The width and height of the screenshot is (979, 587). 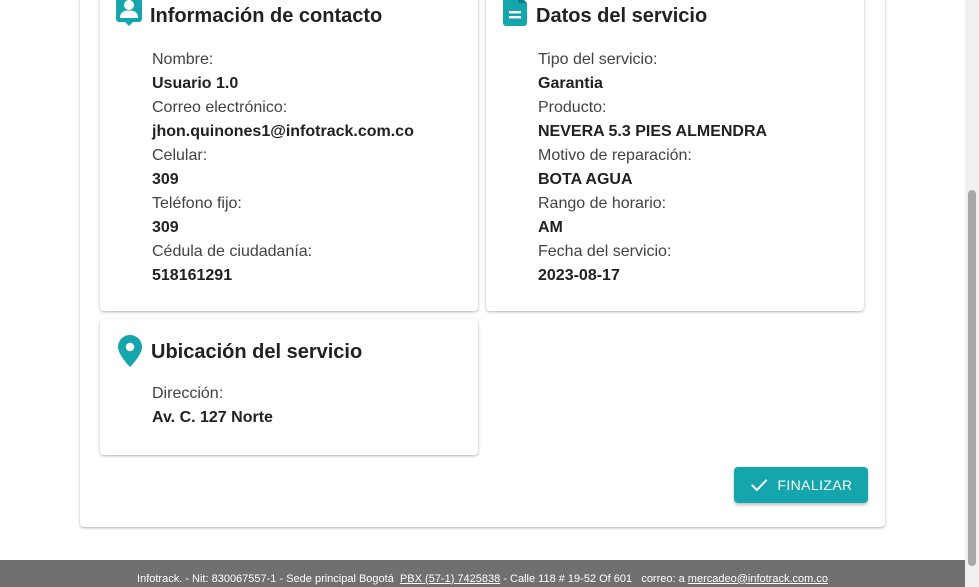 What do you see at coordinates (188, 393) in the screenshot?
I see `address-label: Dirección:` at bounding box center [188, 393].